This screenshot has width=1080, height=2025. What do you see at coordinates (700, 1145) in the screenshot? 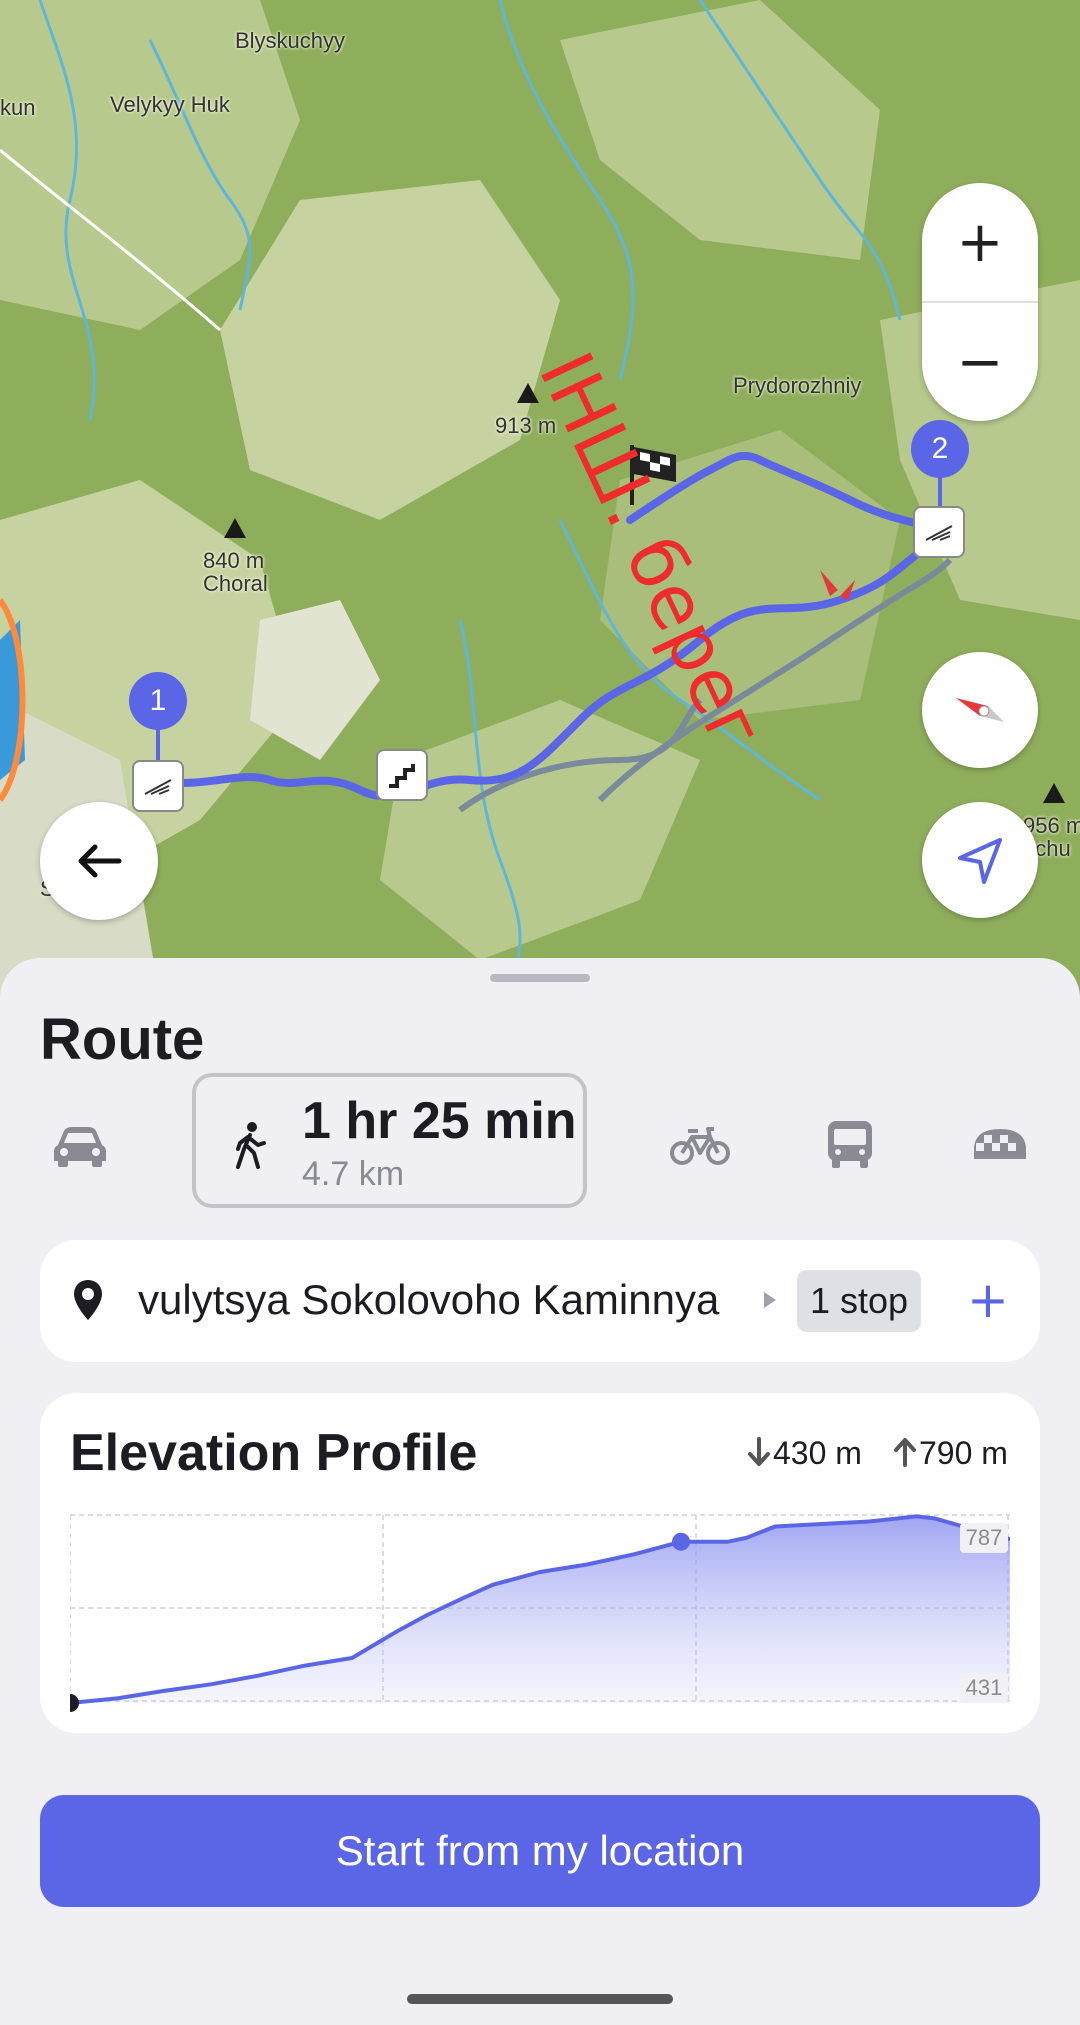
I see `bike-mode-icon` at bounding box center [700, 1145].